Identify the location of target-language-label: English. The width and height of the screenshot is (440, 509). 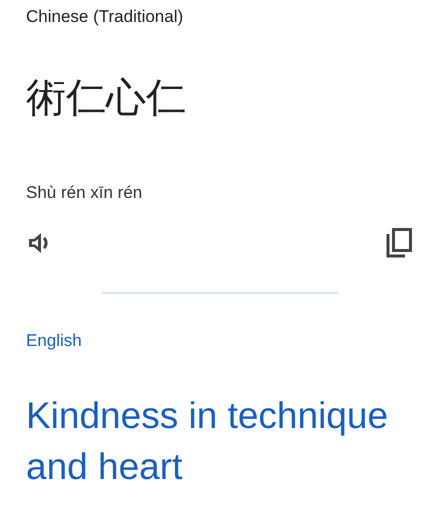
(54, 341).